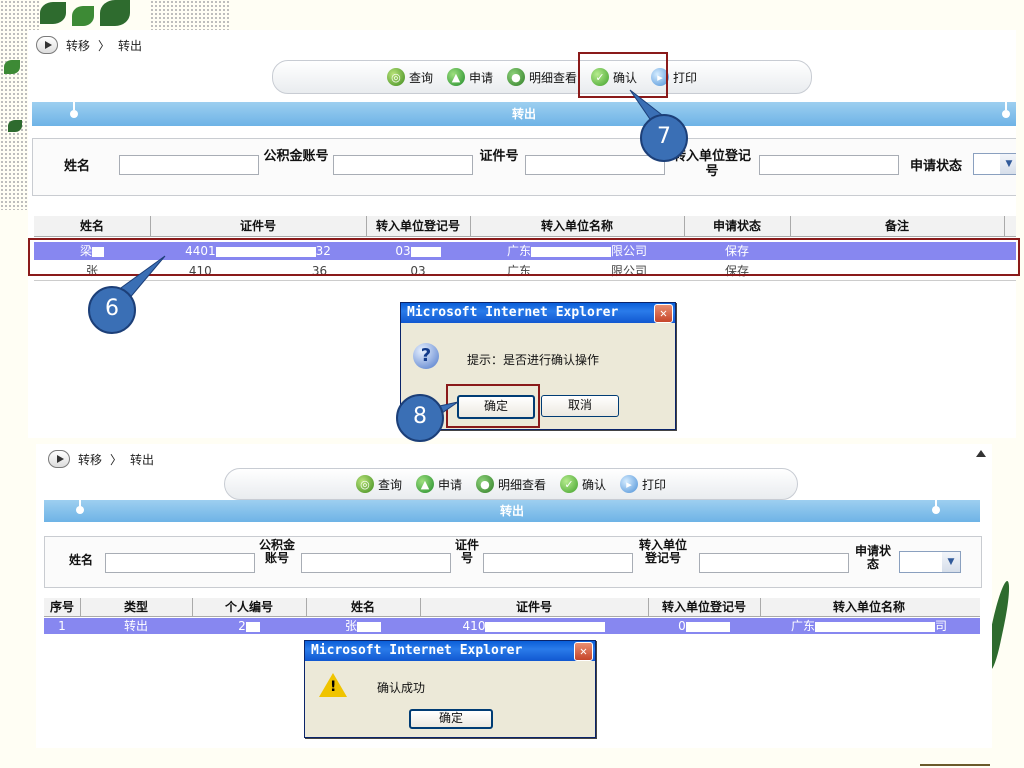 The height and width of the screenshot is (768, 1024). I want to click on step-8-callout: 8, so click(420, 418).